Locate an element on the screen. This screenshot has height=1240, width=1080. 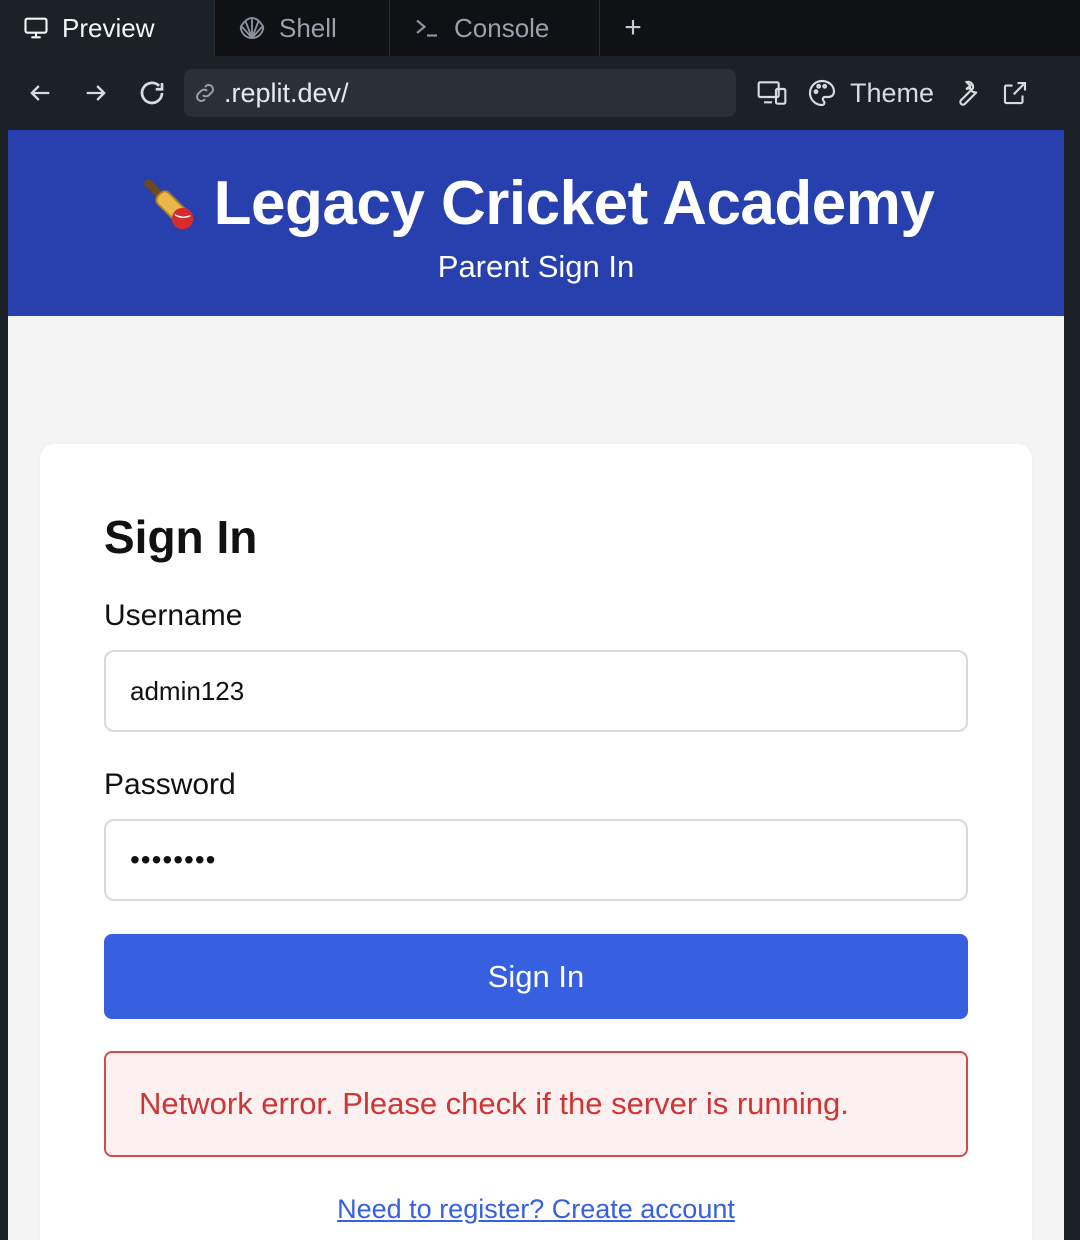
site-header: Legacy Cricket Academy Parent Sign In is located at coordinates (536, 223).